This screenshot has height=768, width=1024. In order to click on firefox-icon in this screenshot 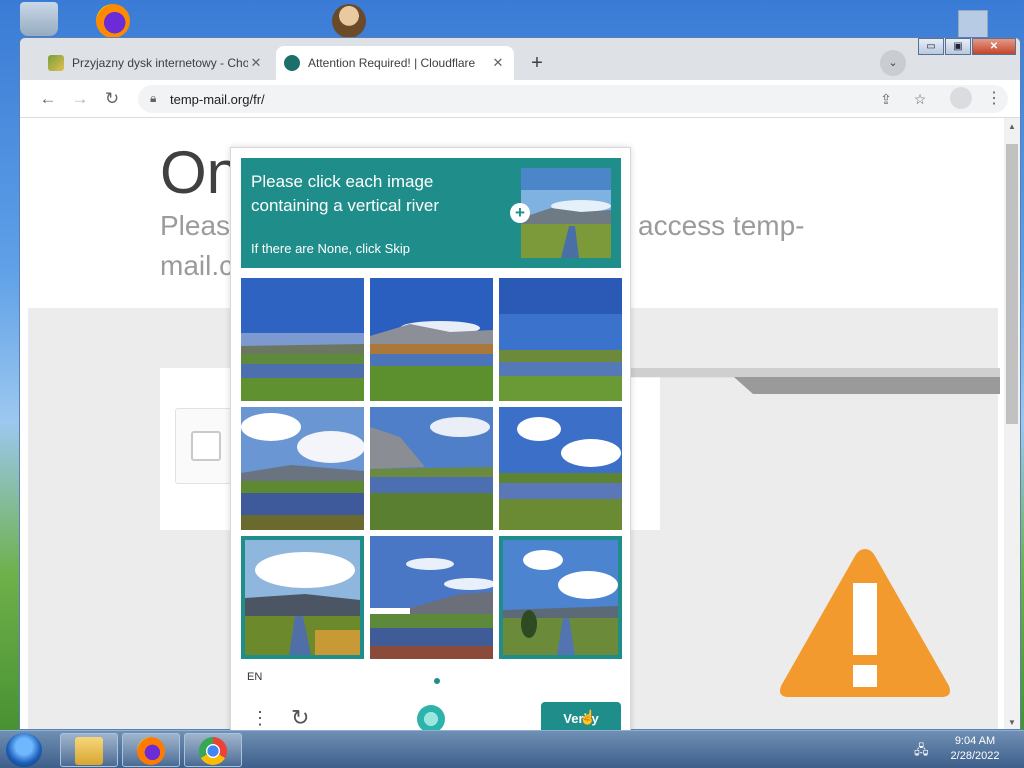, I will do `click(151, 751)`.